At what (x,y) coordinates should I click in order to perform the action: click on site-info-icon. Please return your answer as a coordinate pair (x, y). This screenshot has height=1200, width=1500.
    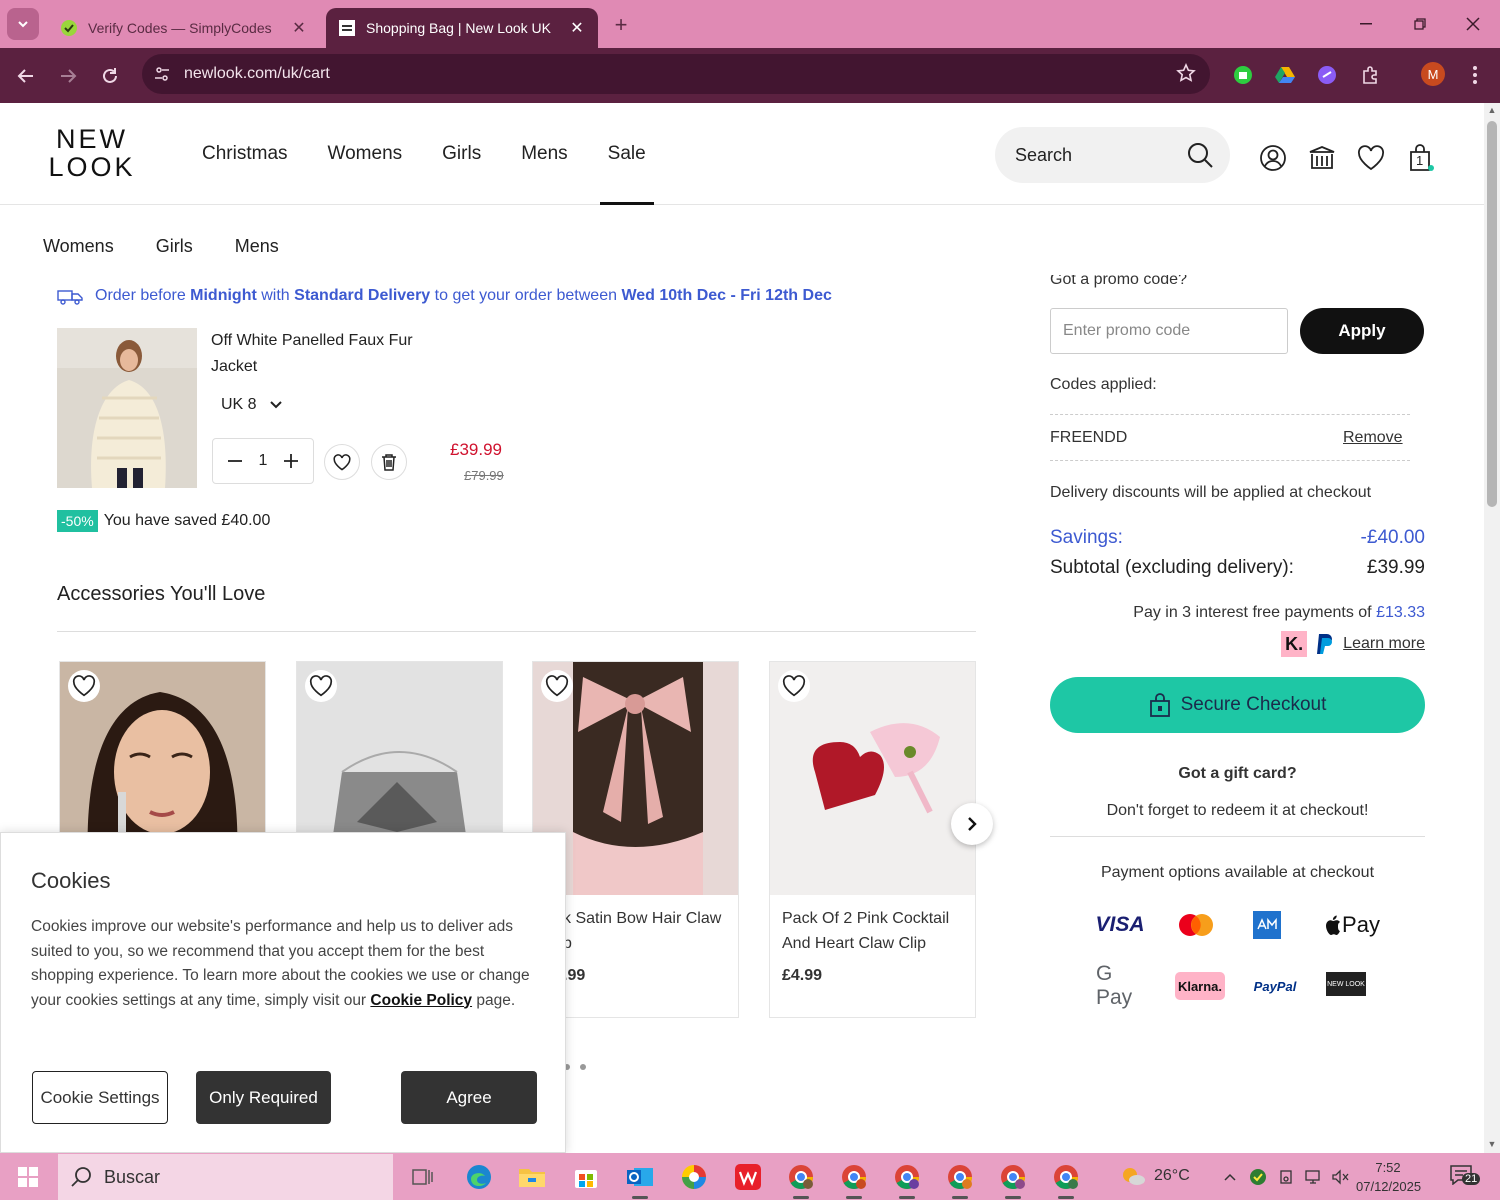
    Looking at the image, I should click on (162, 74).